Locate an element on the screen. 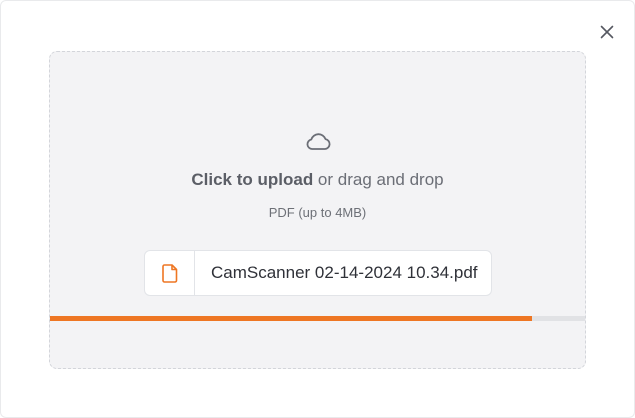 The width and height of the screenshot is (635, 418). upload-instruction: Click to upload or drag and drop is located at coordinates (317, 180).